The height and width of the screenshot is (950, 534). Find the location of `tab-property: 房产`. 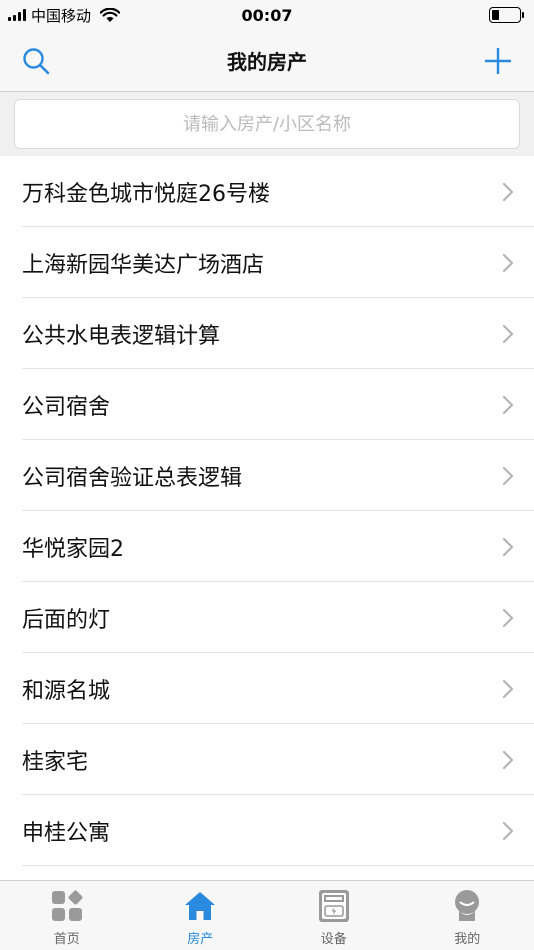

tab-property: 房产 is located at coordinates (201, 915).